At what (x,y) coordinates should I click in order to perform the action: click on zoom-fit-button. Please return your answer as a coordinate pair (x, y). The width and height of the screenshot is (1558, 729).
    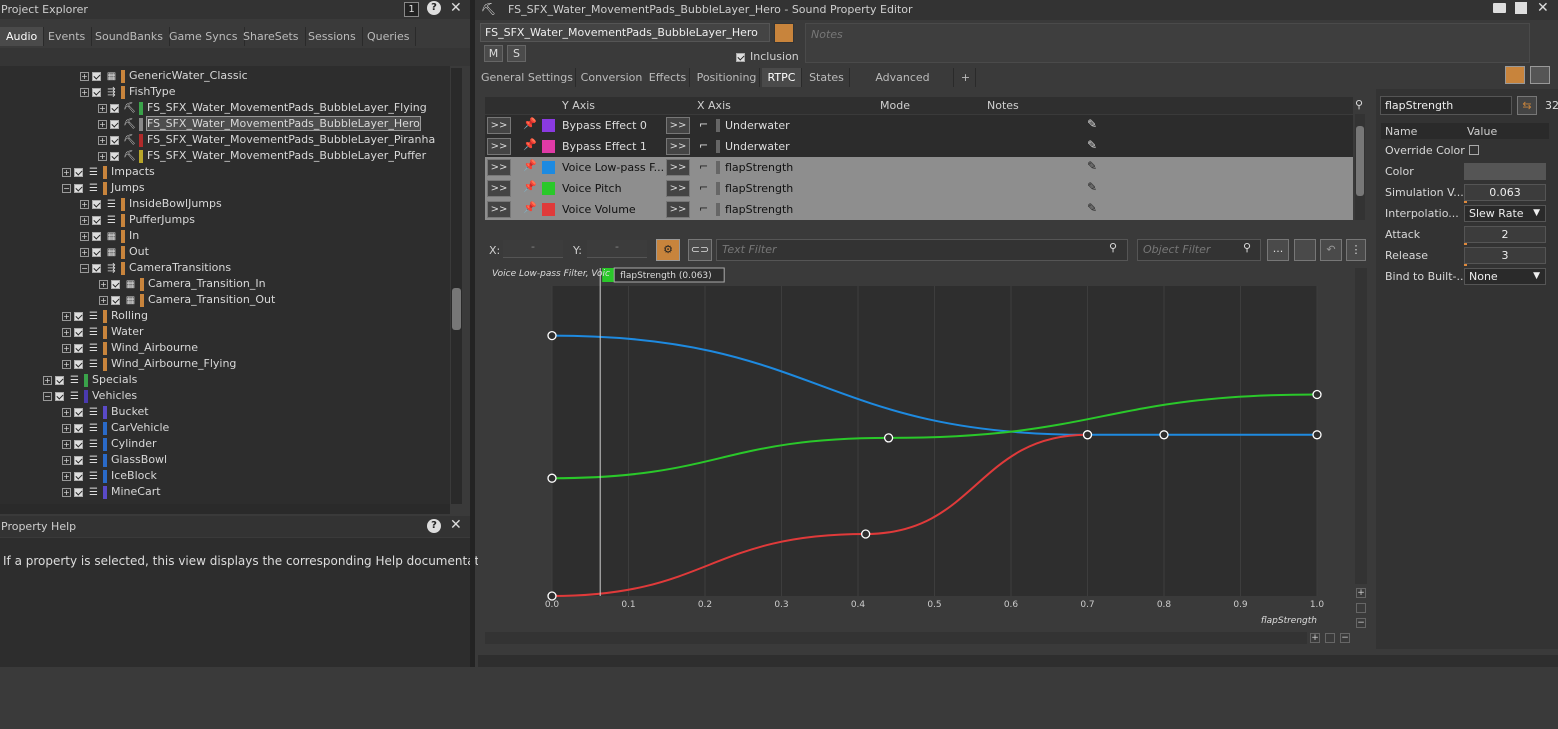
    Looking at the image, I should click on (1361, 608).